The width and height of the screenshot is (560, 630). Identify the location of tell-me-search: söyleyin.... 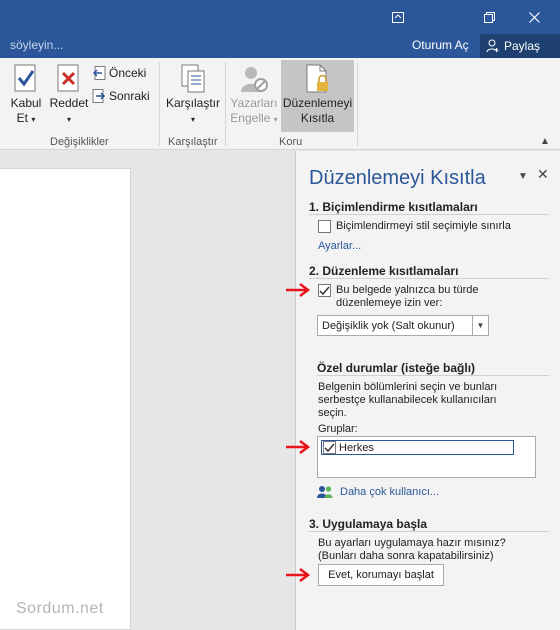
(36, 45).